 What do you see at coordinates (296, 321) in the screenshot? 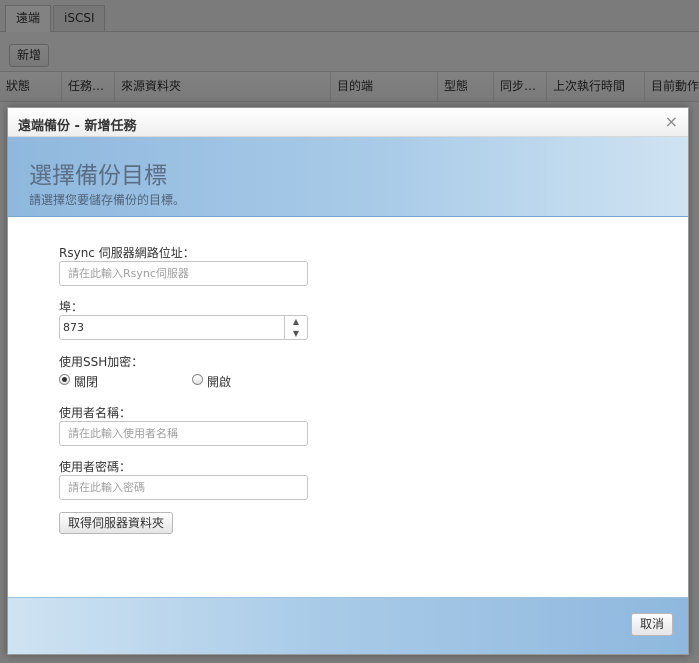
I see `increment-icon: ▲` at bounding box center [296, 321].